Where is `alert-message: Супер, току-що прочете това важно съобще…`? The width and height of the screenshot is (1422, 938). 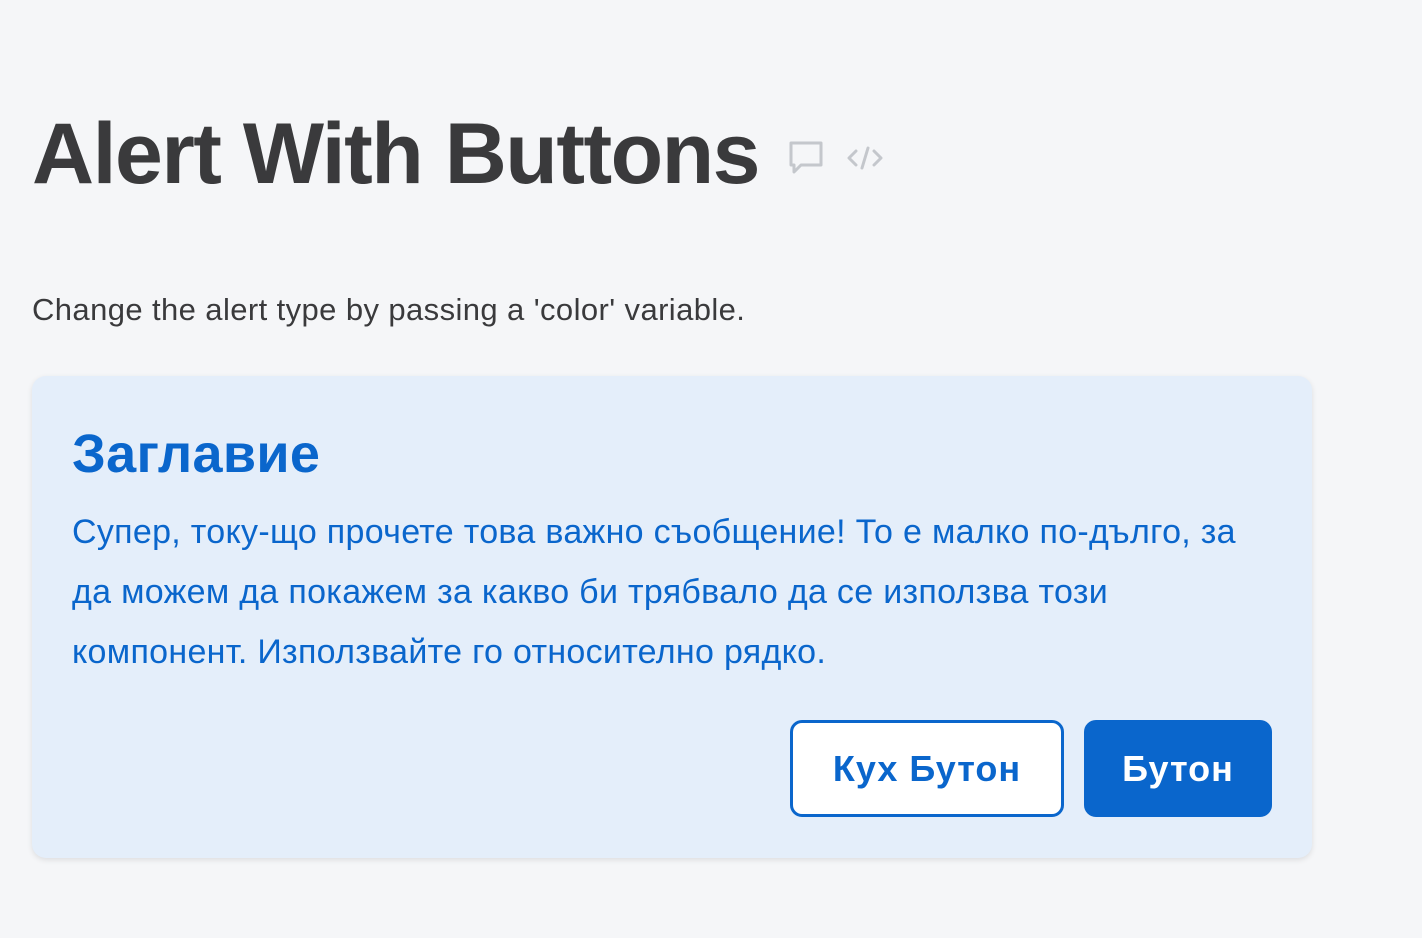
alert-message: Супер, току-що прочете това важно съобще… is located at coordinates (654, 592).